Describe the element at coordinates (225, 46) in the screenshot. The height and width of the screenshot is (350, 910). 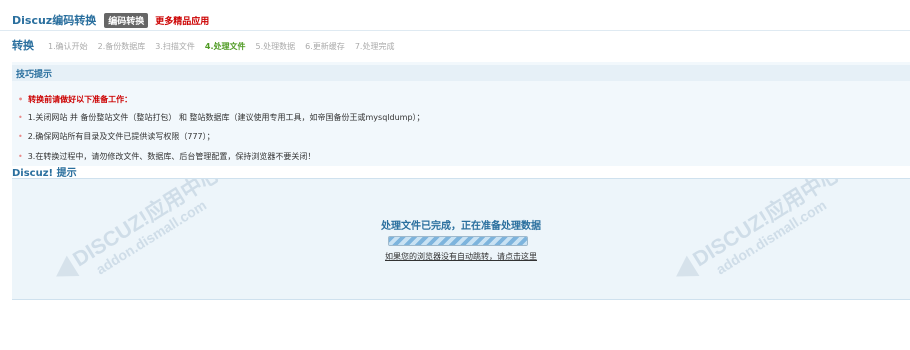
I see `step-process-files: 4.处理文件` at that location.